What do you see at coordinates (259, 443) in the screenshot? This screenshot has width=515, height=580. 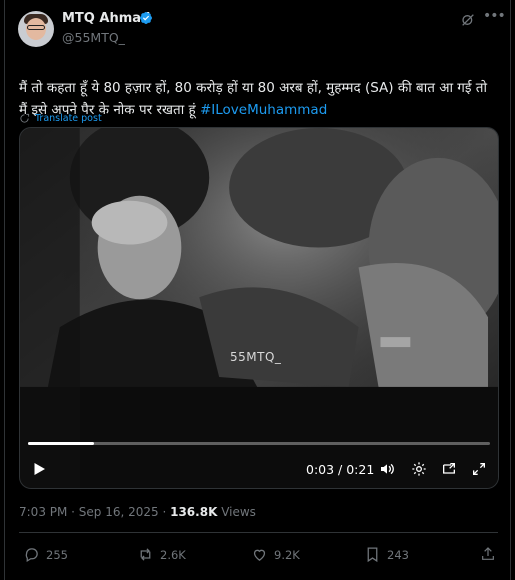 I see `video-progress-bar` at bounding box center [259, 443].